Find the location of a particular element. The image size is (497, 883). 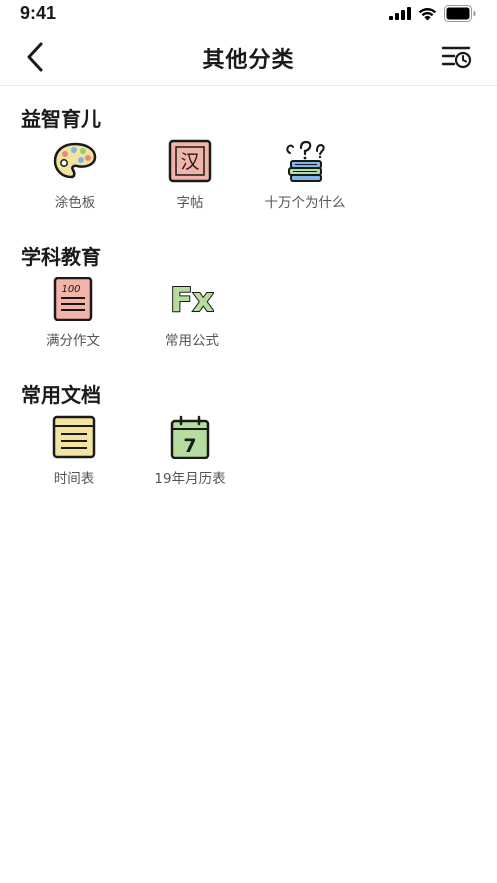

fx-formula-icon: Fx is located at coordinates (192, 299).